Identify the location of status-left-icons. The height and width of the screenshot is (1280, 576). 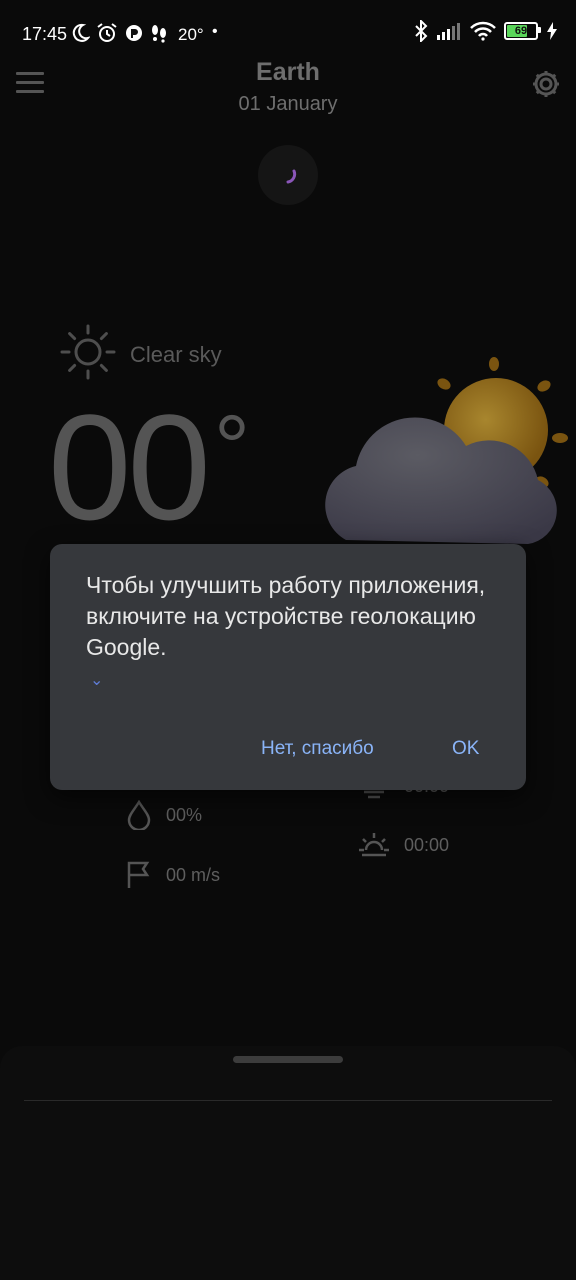
(119, 33).